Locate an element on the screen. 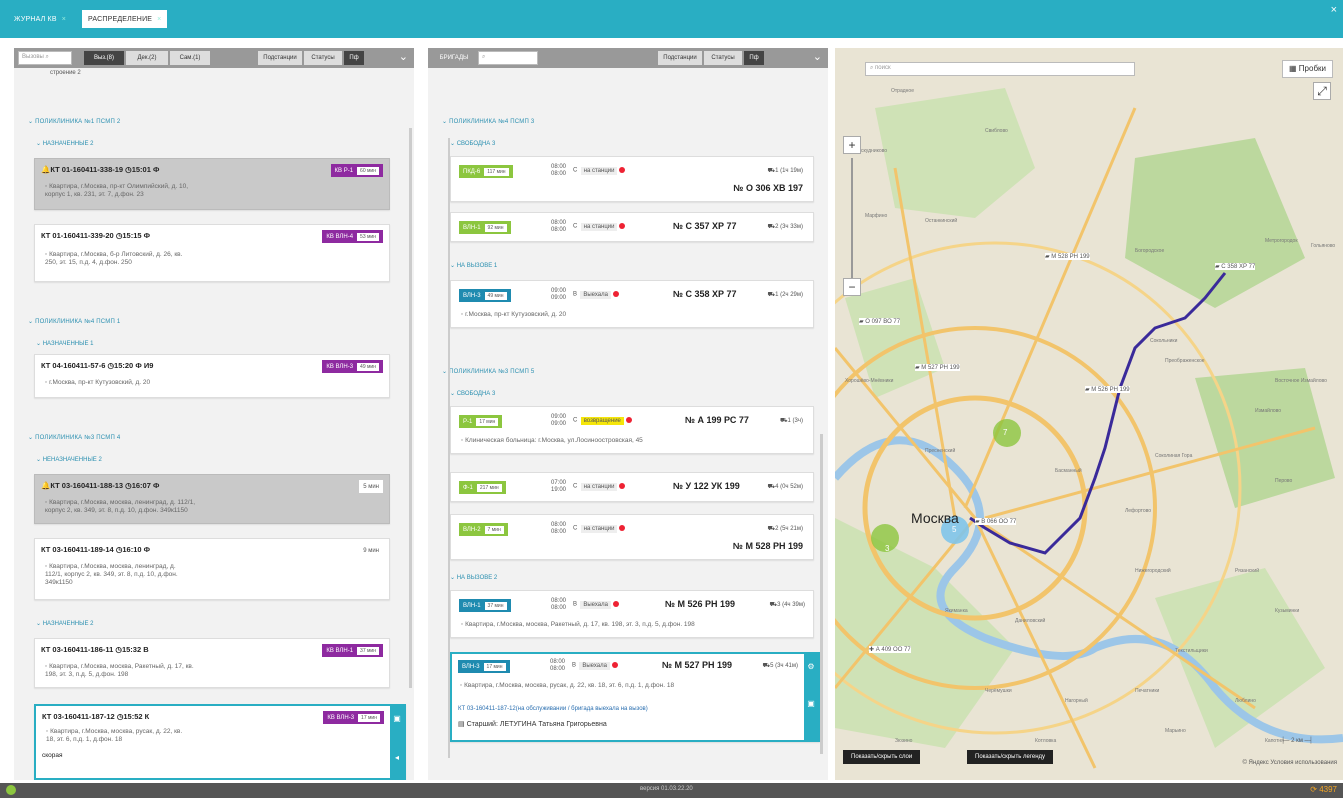  subgroup-header: ⌄ НА ВЫЗОВЕ 1 is located at coordinates (473, 265).